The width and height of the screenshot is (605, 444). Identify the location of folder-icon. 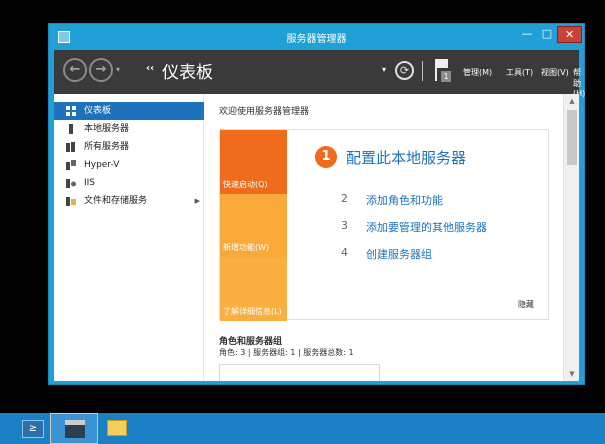
(117, 428).